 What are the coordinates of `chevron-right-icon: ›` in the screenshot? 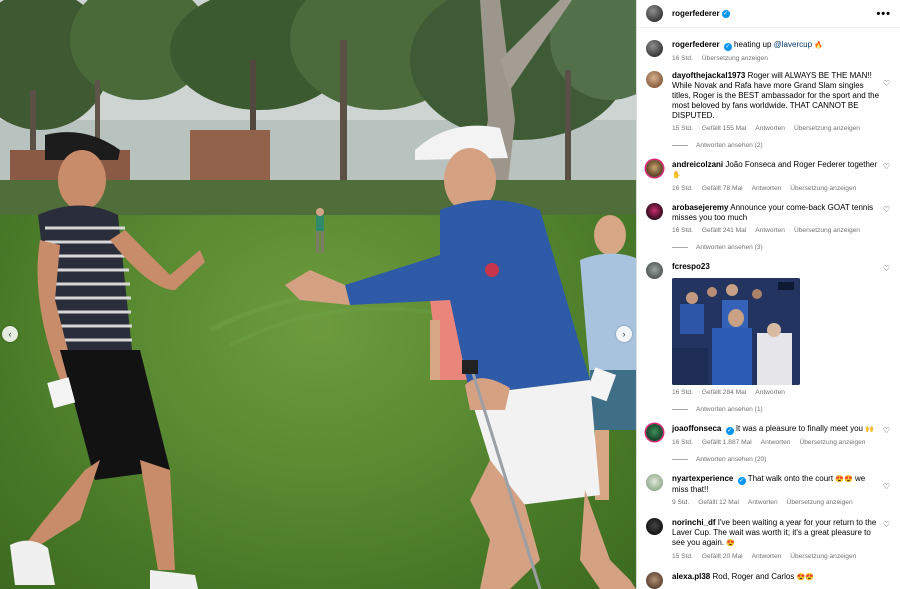 It's located at (624, 334).